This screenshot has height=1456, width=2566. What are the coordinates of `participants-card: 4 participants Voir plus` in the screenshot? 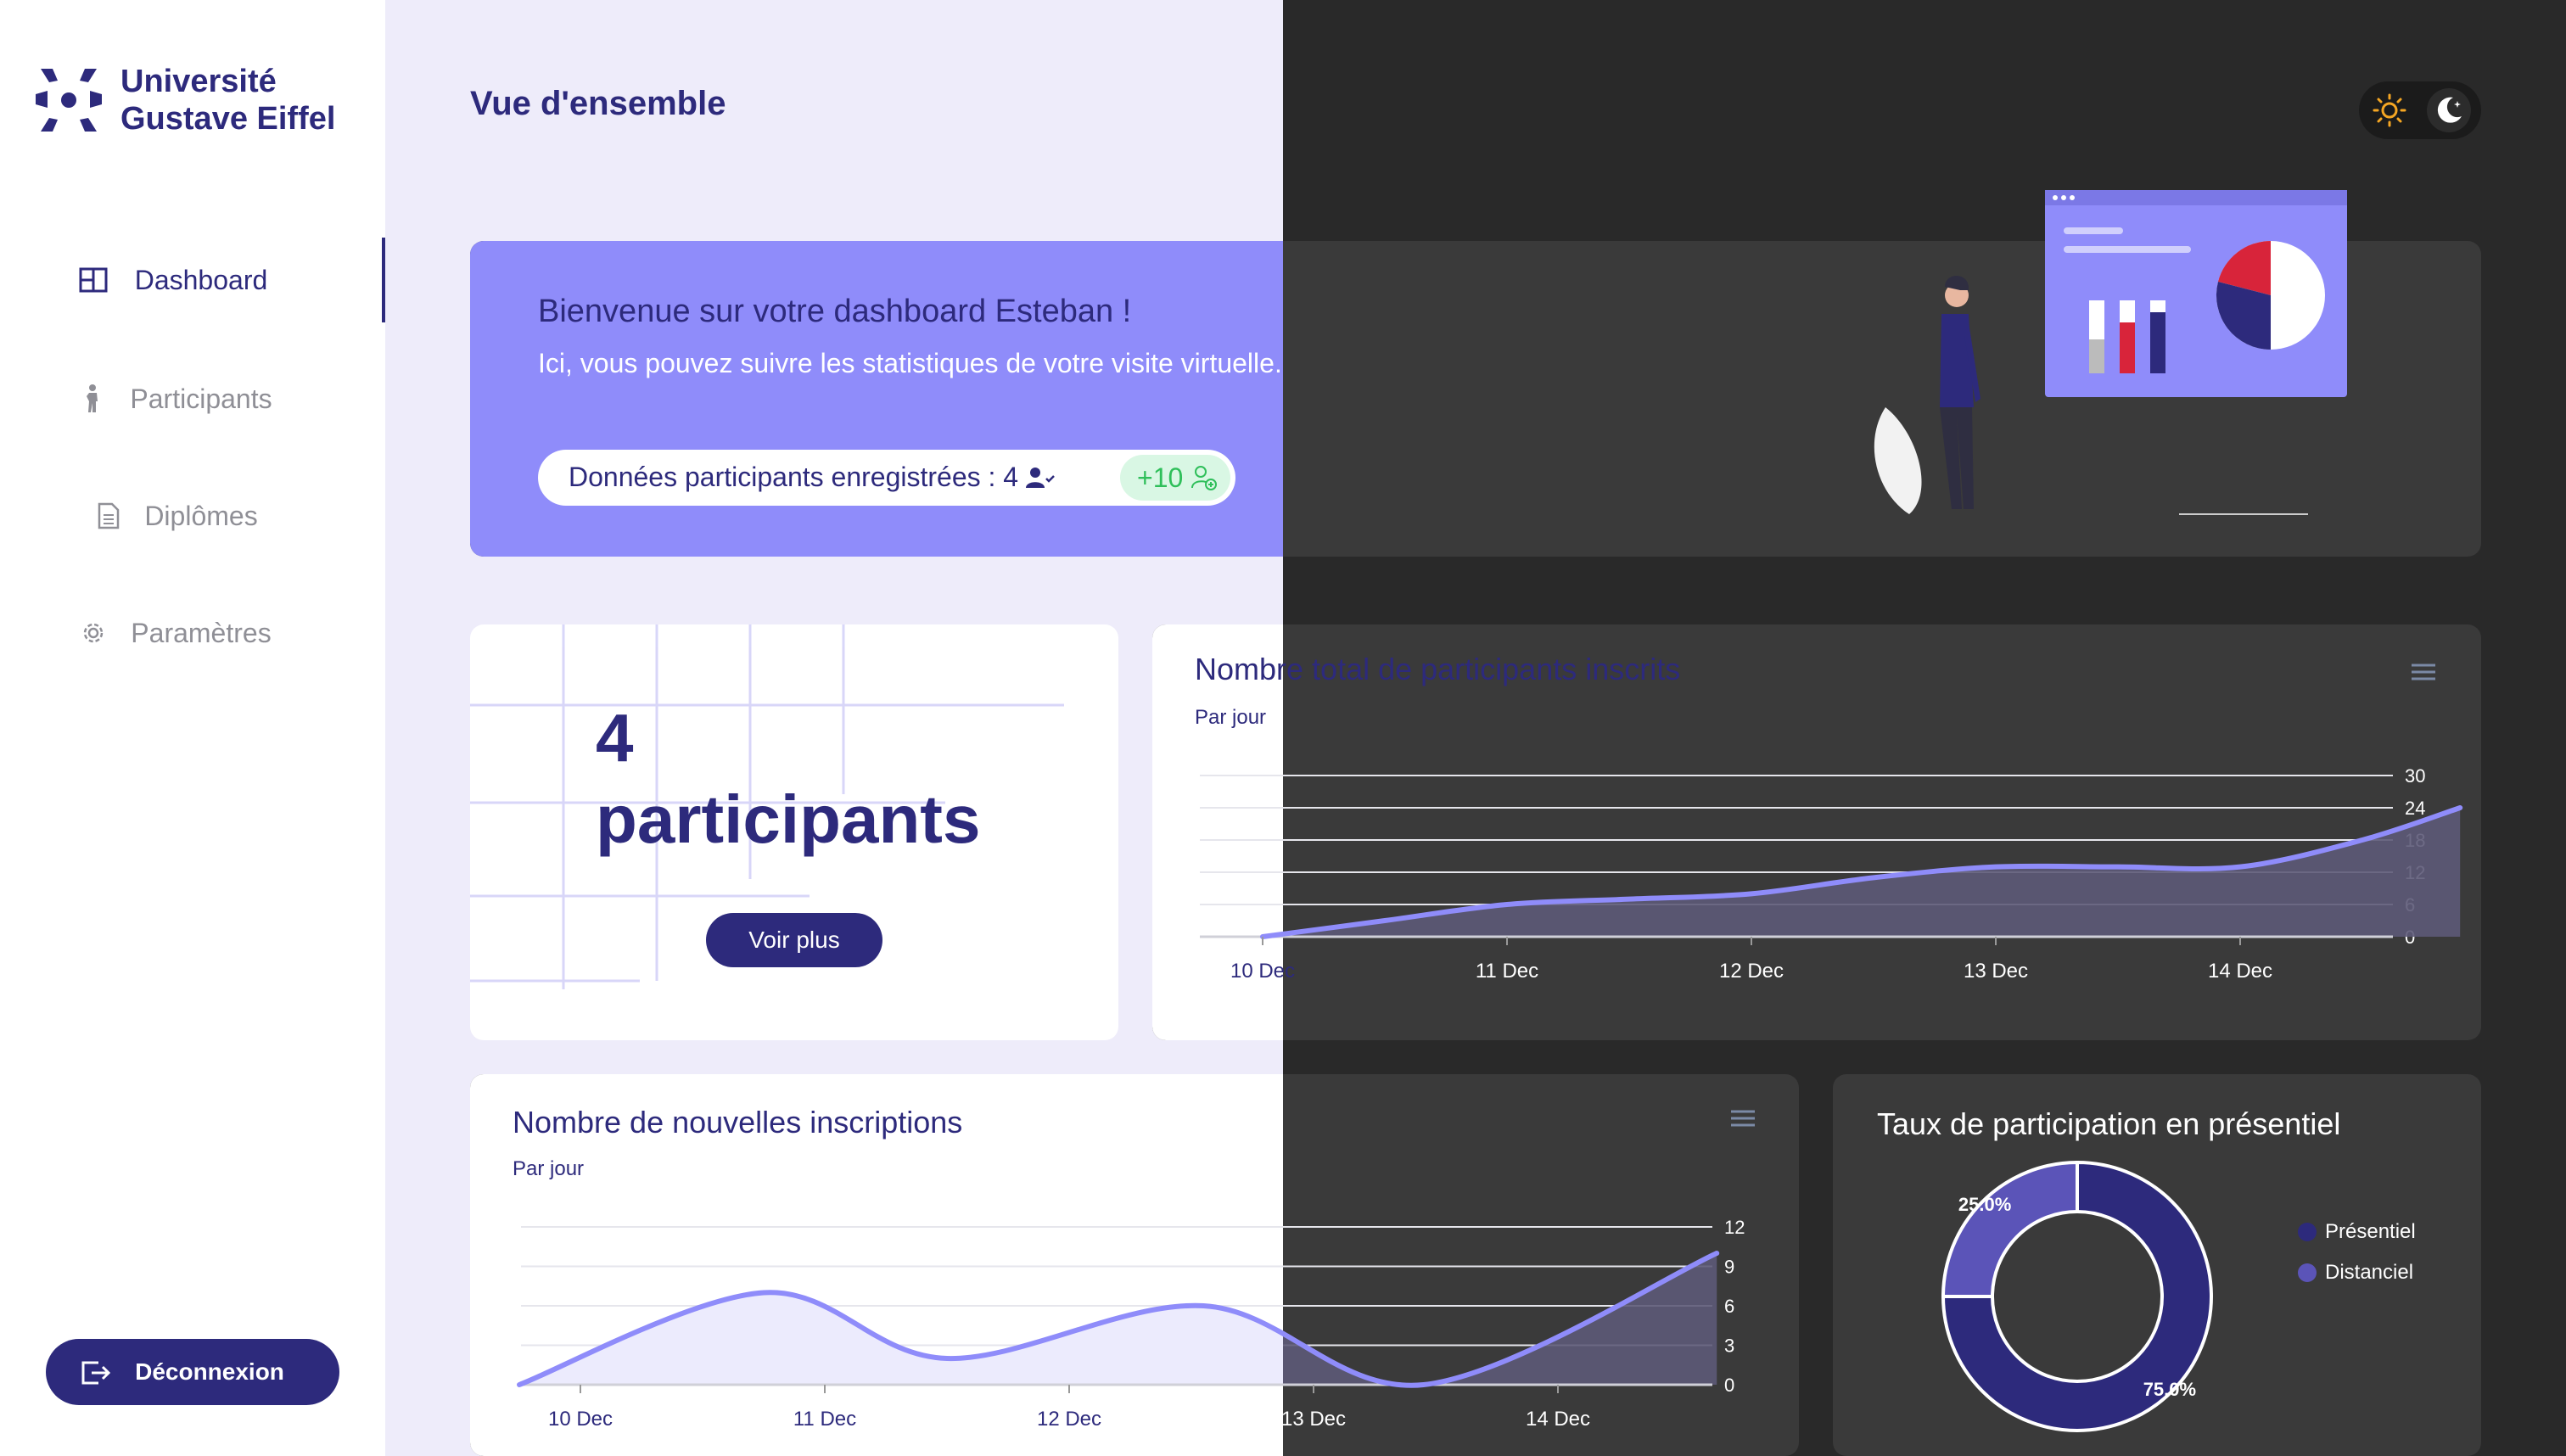 It's located at (794, 832).